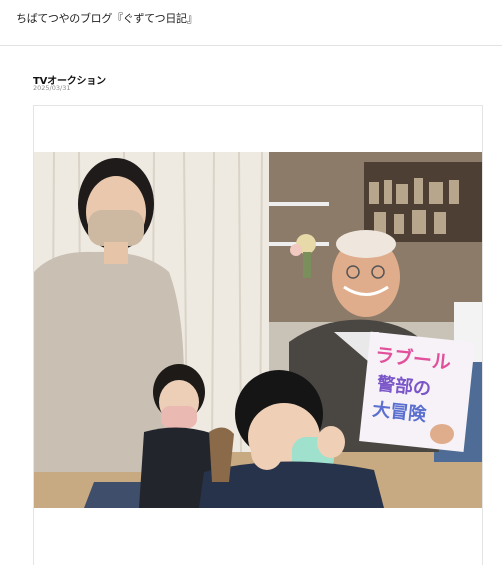 This screenshot has width=502, height=565. I want to click on blog-title-link: ちばてつやのブログ『ぐずてつ日記』, so click(107, 18).